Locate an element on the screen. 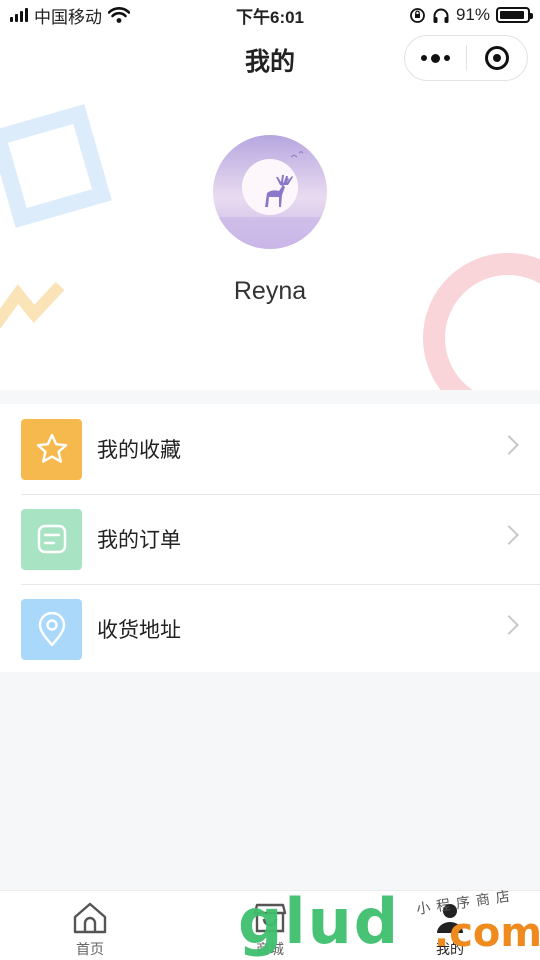 This screenshot has width=540, height=960. deer-moon-avatar-icon is located at coordinates (270, 192).